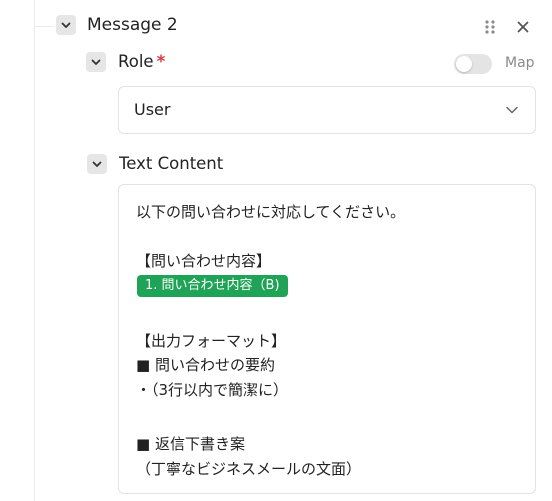  What do you see at coordinates (204, 261) in the screenshot?
I see `content-line: 【問い合わせ内容】` at bounding box center [204, 261].